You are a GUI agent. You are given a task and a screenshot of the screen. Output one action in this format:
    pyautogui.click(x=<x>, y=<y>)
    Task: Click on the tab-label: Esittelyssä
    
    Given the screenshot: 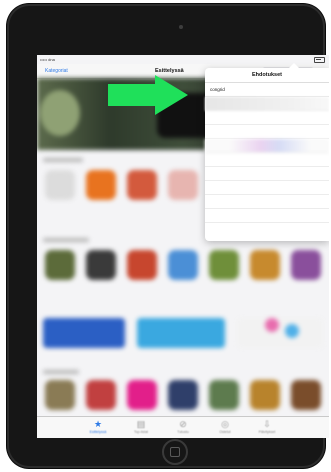 What is the action you would take?
    pyautogui.click(x=98, y=432)
    